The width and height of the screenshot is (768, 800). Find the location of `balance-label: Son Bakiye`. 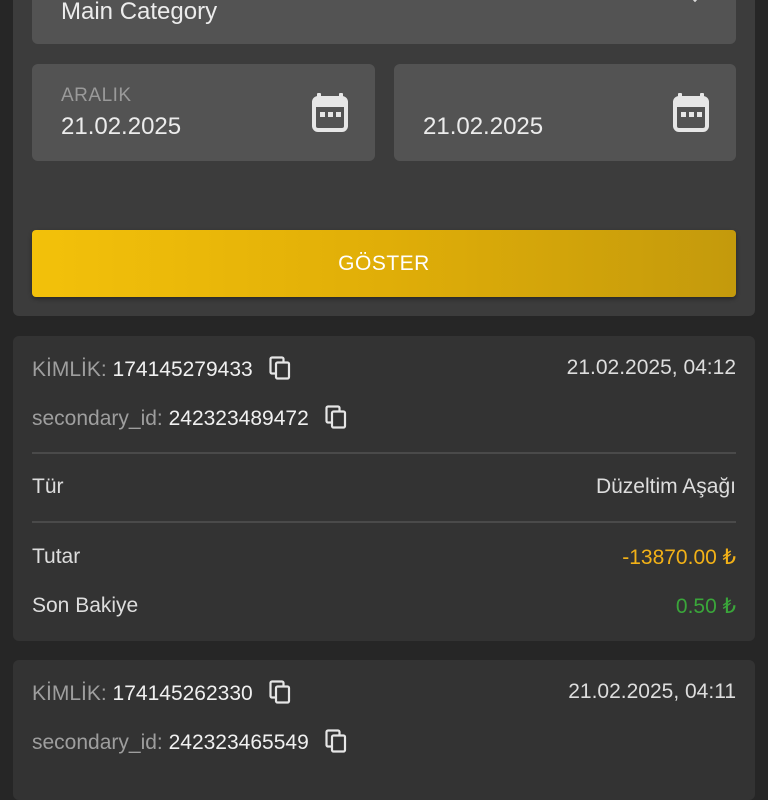

balance-label: Son Bakiye is located at coordinates (85, 605).